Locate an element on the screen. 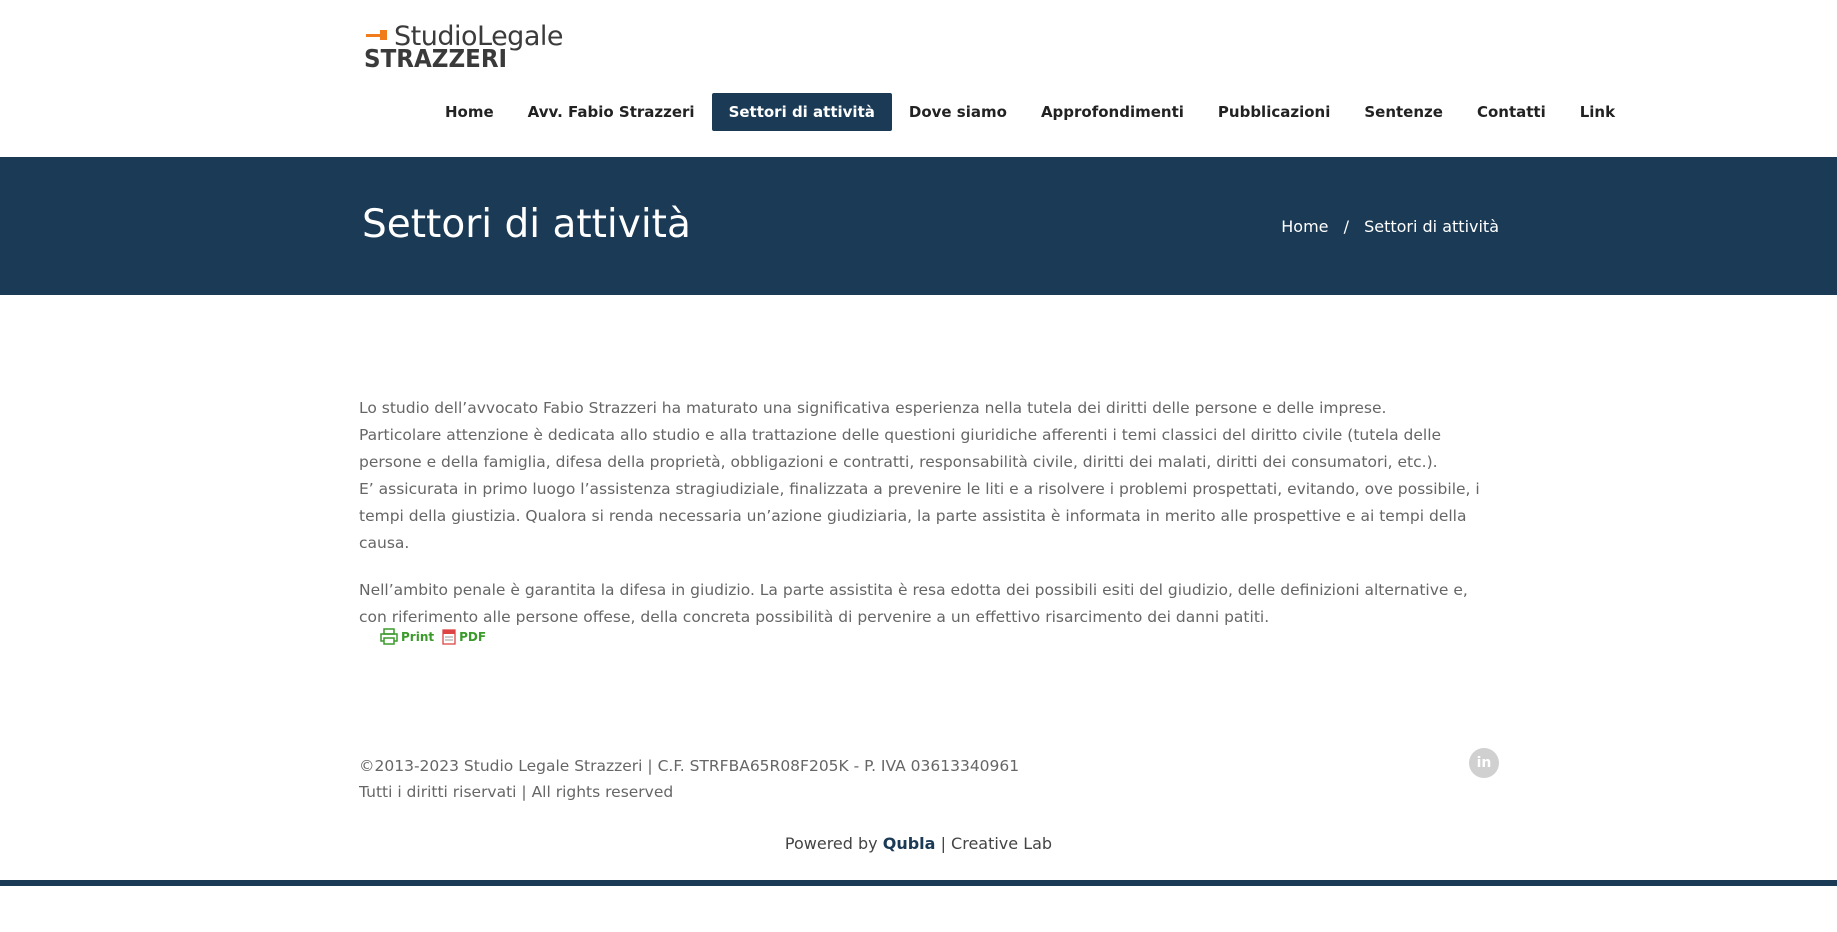 Image resolution: width=1837 pixels, height=932 pixels. nav-item-avv-fabio-strazzeri: Avv. Fabio Strazzeri is located at coordinates (611, 112).